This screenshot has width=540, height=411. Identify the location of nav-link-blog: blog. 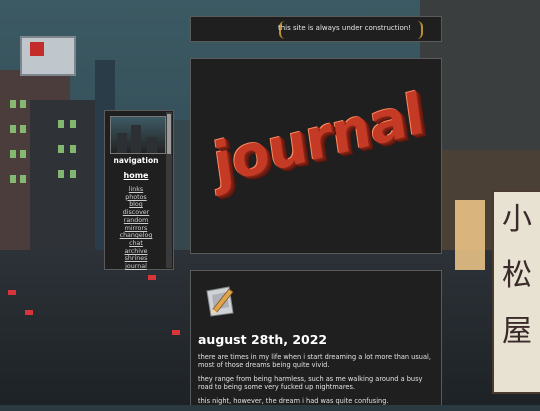
(136, 205).